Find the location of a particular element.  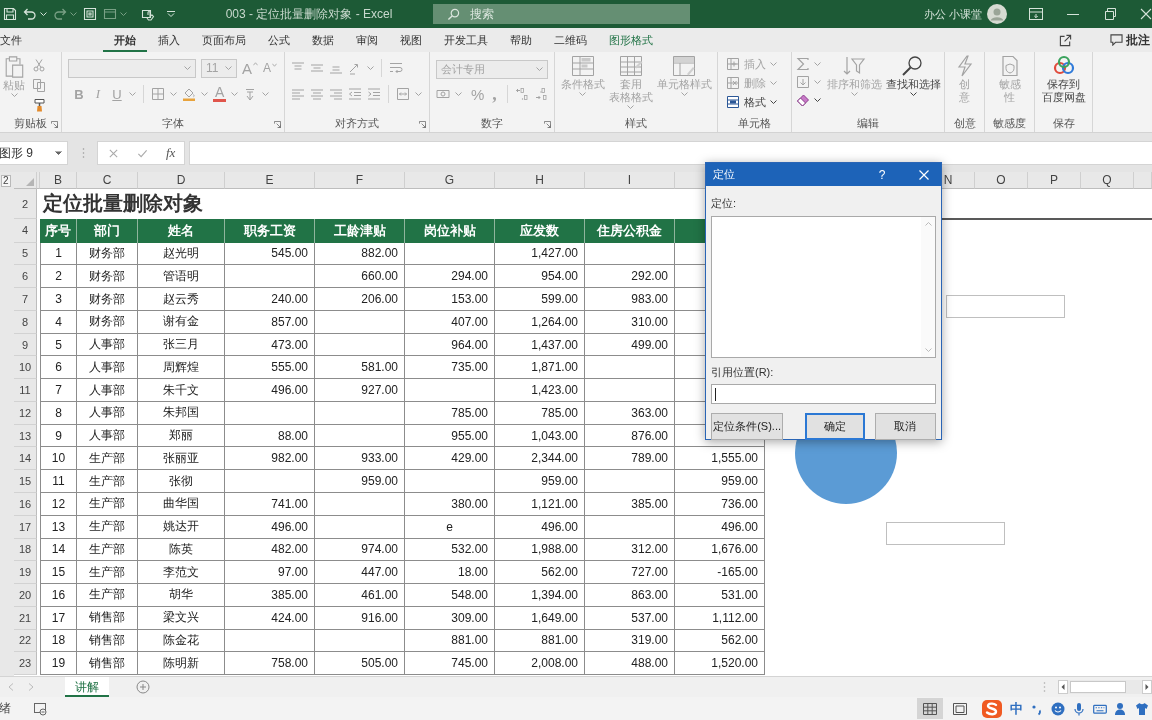

paintbrush-icon is located at coordinates (39, 105).